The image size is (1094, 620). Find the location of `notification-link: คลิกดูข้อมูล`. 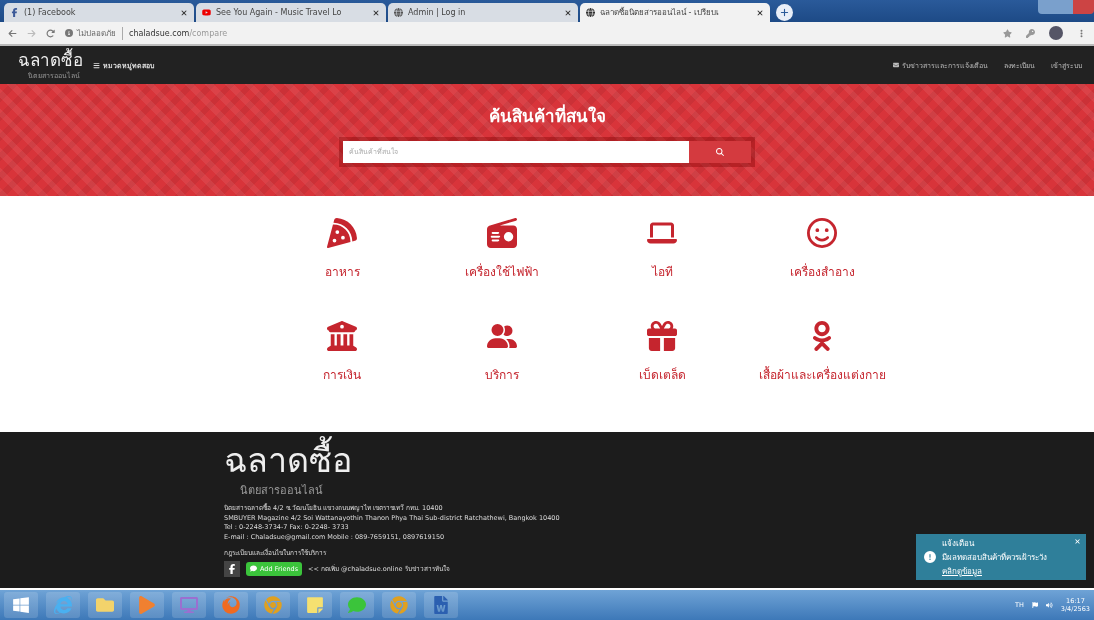

notification-link: คลิกดูข้อมูล is located at coordinates (962, 571).